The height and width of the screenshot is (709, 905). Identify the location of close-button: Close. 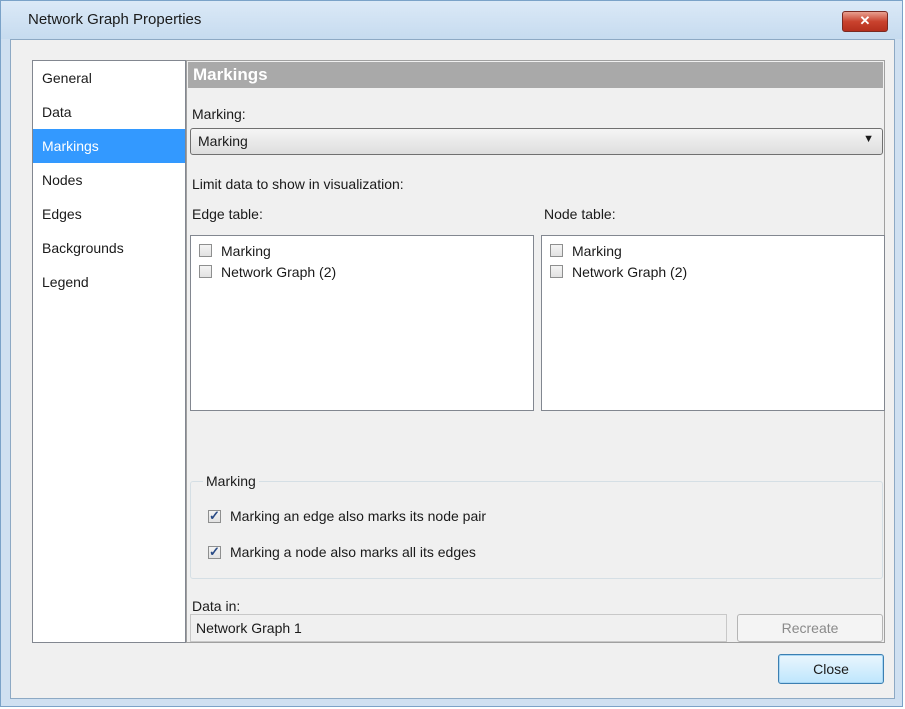
(831, 669).